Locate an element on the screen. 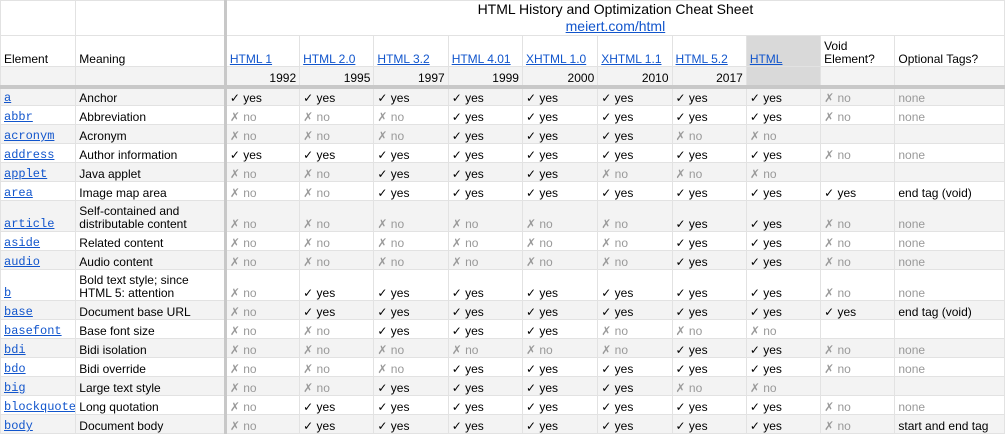 This screenshot has width=1005, height=437. element-link: blockquote is located at coordinates (39, 407).